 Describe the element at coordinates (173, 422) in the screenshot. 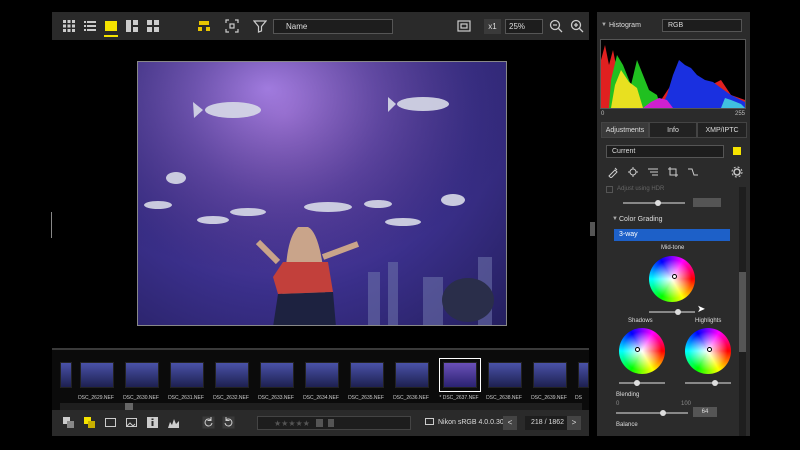

I see `histogram-toggle-icon` at that location.